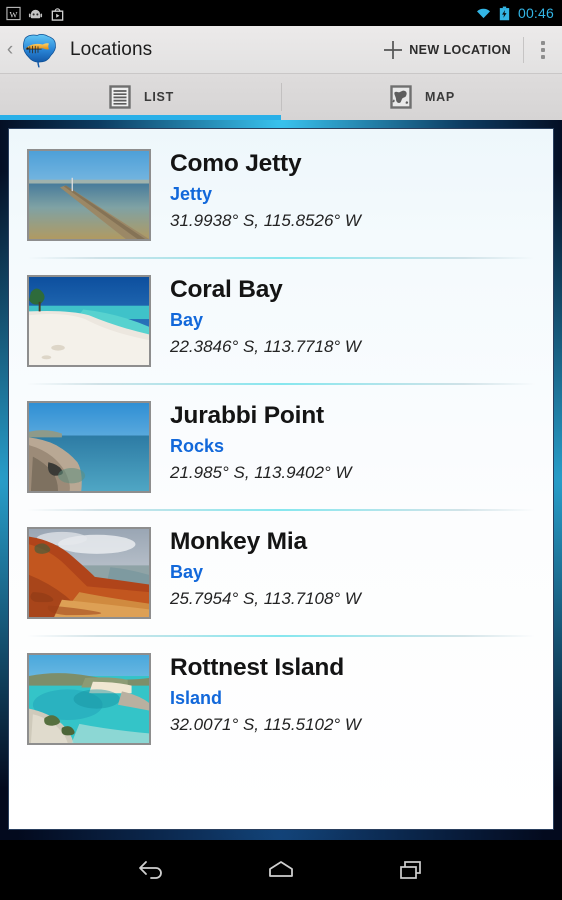 The width and height of the screenshot is (562, 900). What do you see at coordinates (483, 13) in the screenshot?
I see `wifi-icon` at bounding box center [483, 13].